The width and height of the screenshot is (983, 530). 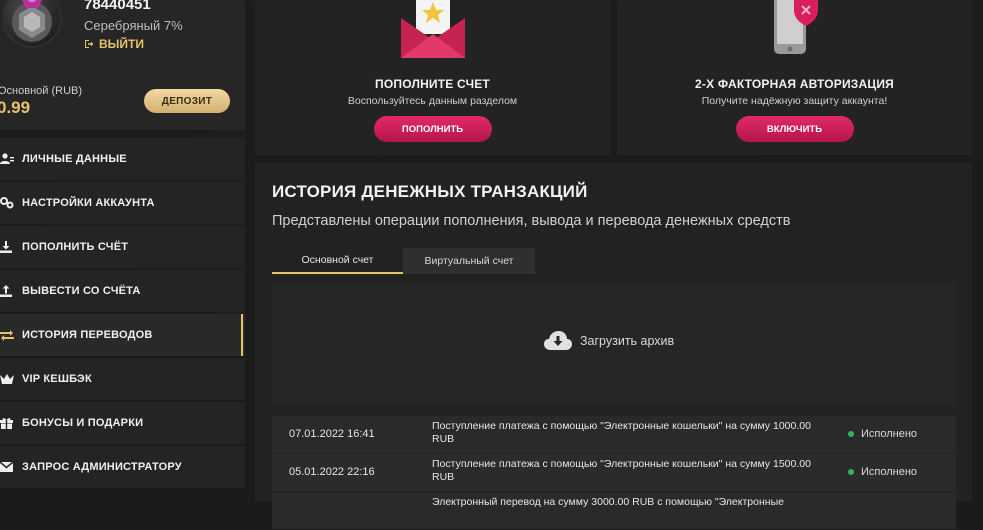 What do you see at coordinates (794, 84) in the screenshot?
I see `twofa-card-title: 2-Х ФАКТОРНАЯ АВТОРИЗАЦИЯ` at bounding box center [794, 84].